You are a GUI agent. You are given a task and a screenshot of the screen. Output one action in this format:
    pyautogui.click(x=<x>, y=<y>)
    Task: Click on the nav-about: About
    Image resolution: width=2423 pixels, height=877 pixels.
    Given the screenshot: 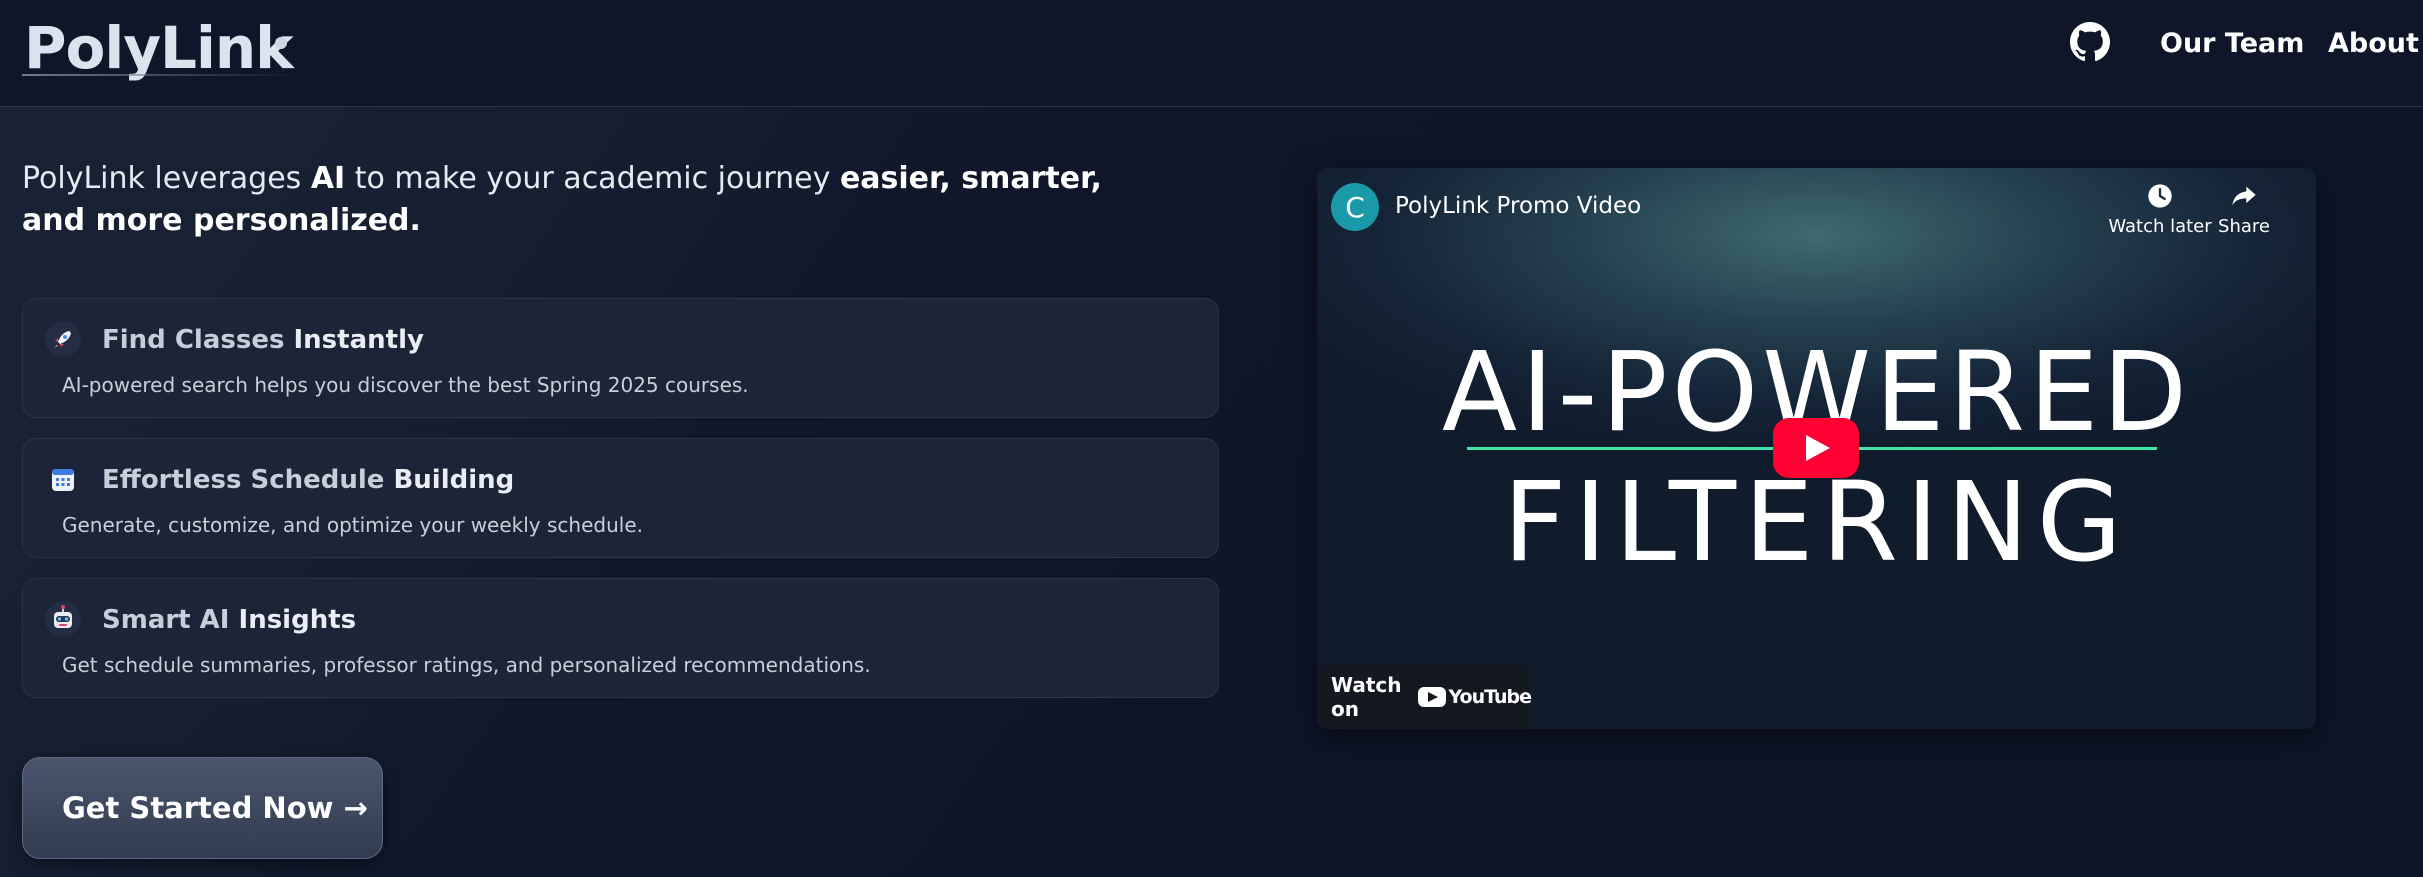 What is the action you would take?
    pyautogui.click(x=2373, y=43)
    